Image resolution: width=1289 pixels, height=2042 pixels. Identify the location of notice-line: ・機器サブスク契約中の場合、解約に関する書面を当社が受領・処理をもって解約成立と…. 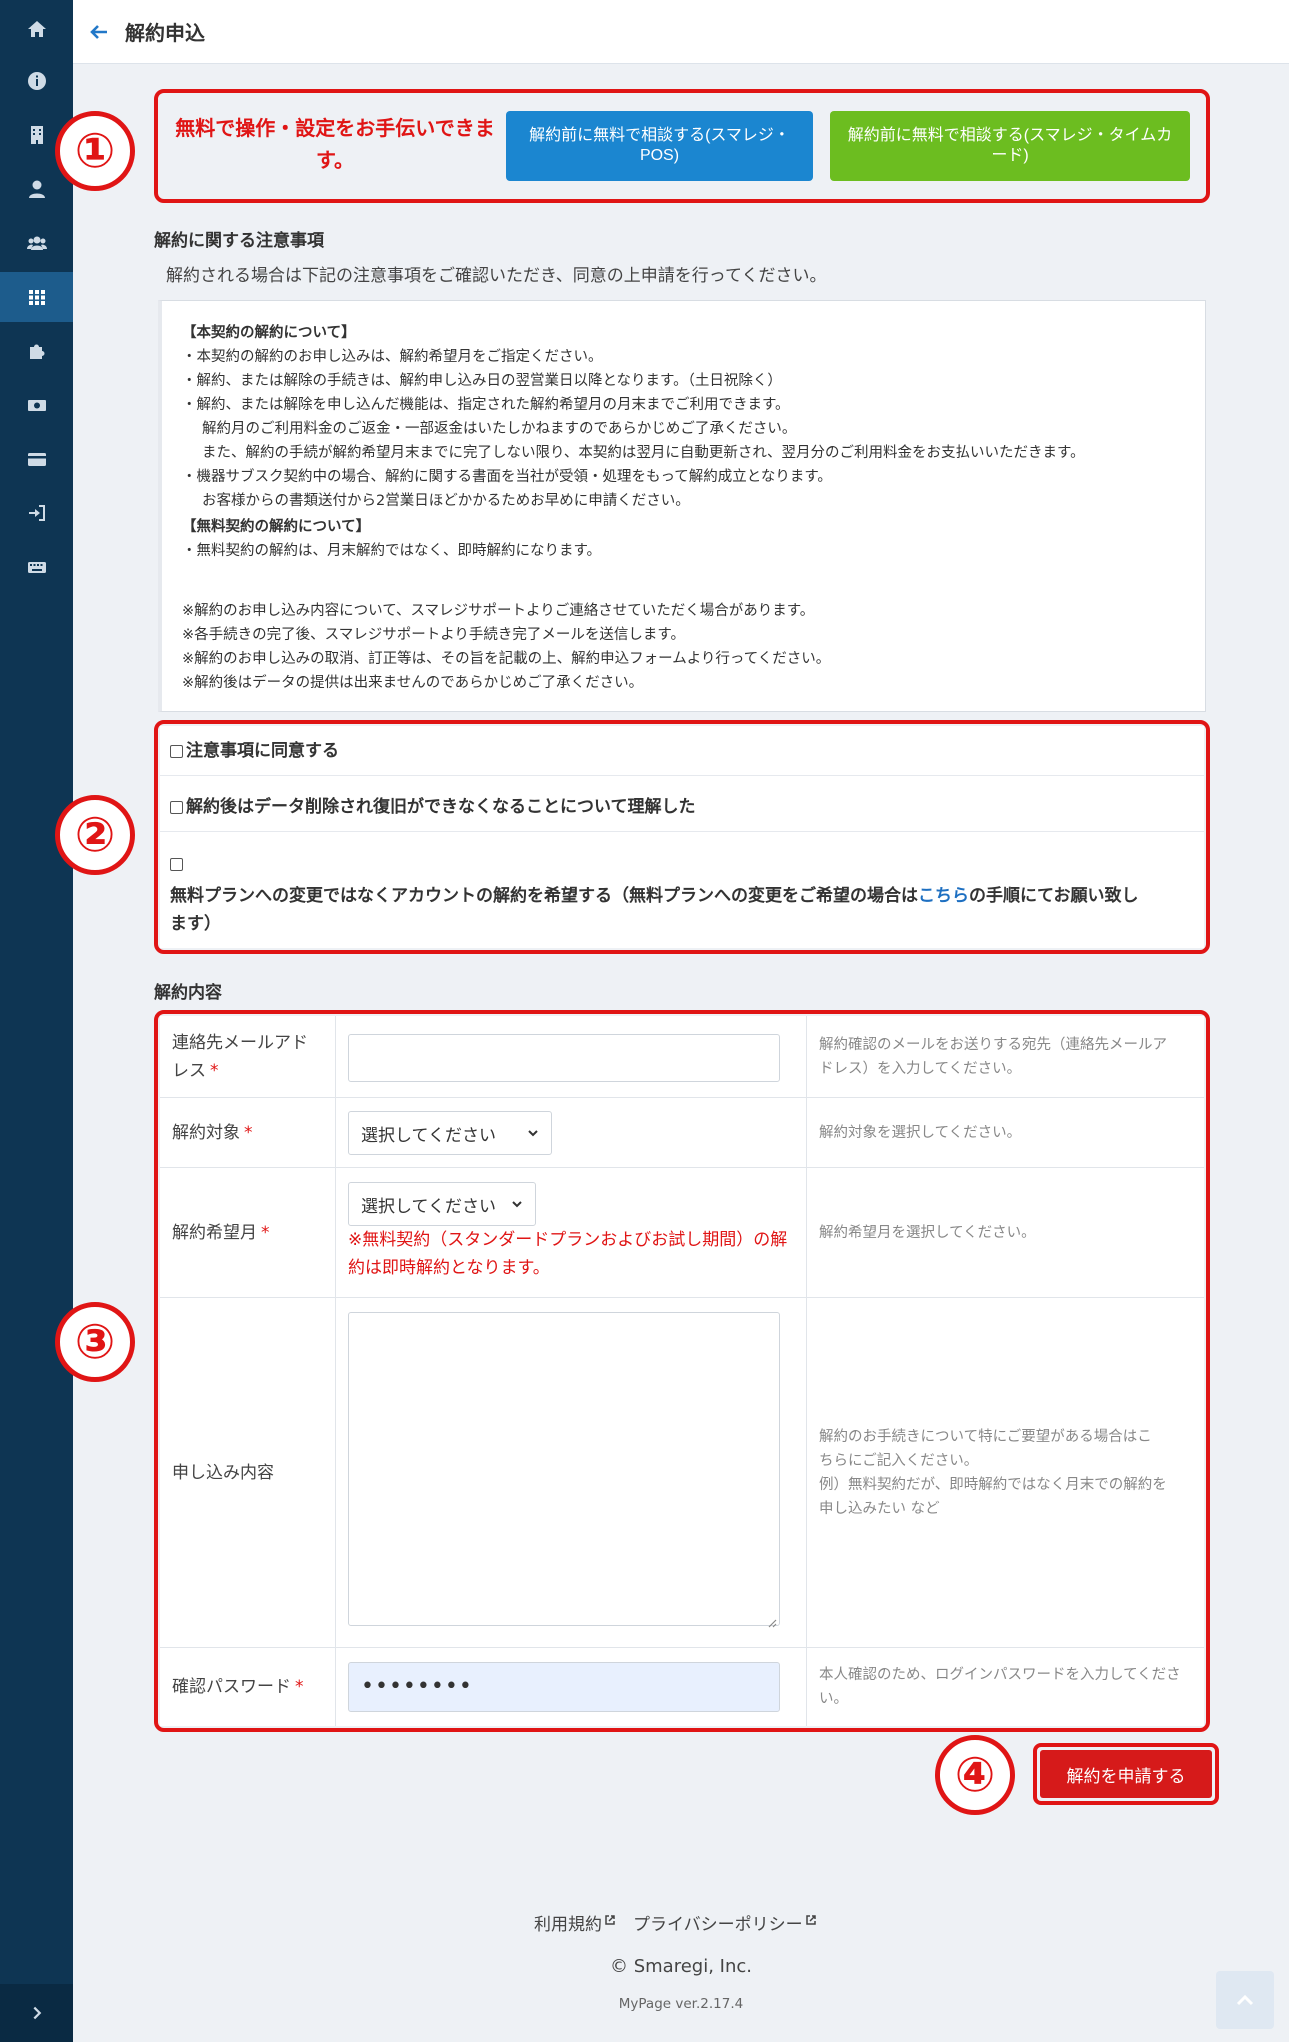
(507, 477).